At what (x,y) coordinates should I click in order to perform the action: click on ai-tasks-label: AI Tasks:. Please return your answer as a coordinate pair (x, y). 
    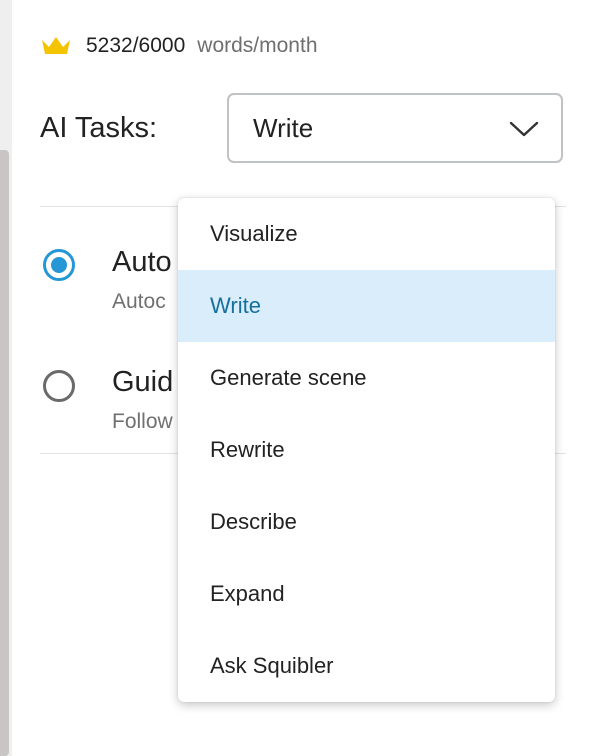
    Looking at the image, I should click on (99, 128).